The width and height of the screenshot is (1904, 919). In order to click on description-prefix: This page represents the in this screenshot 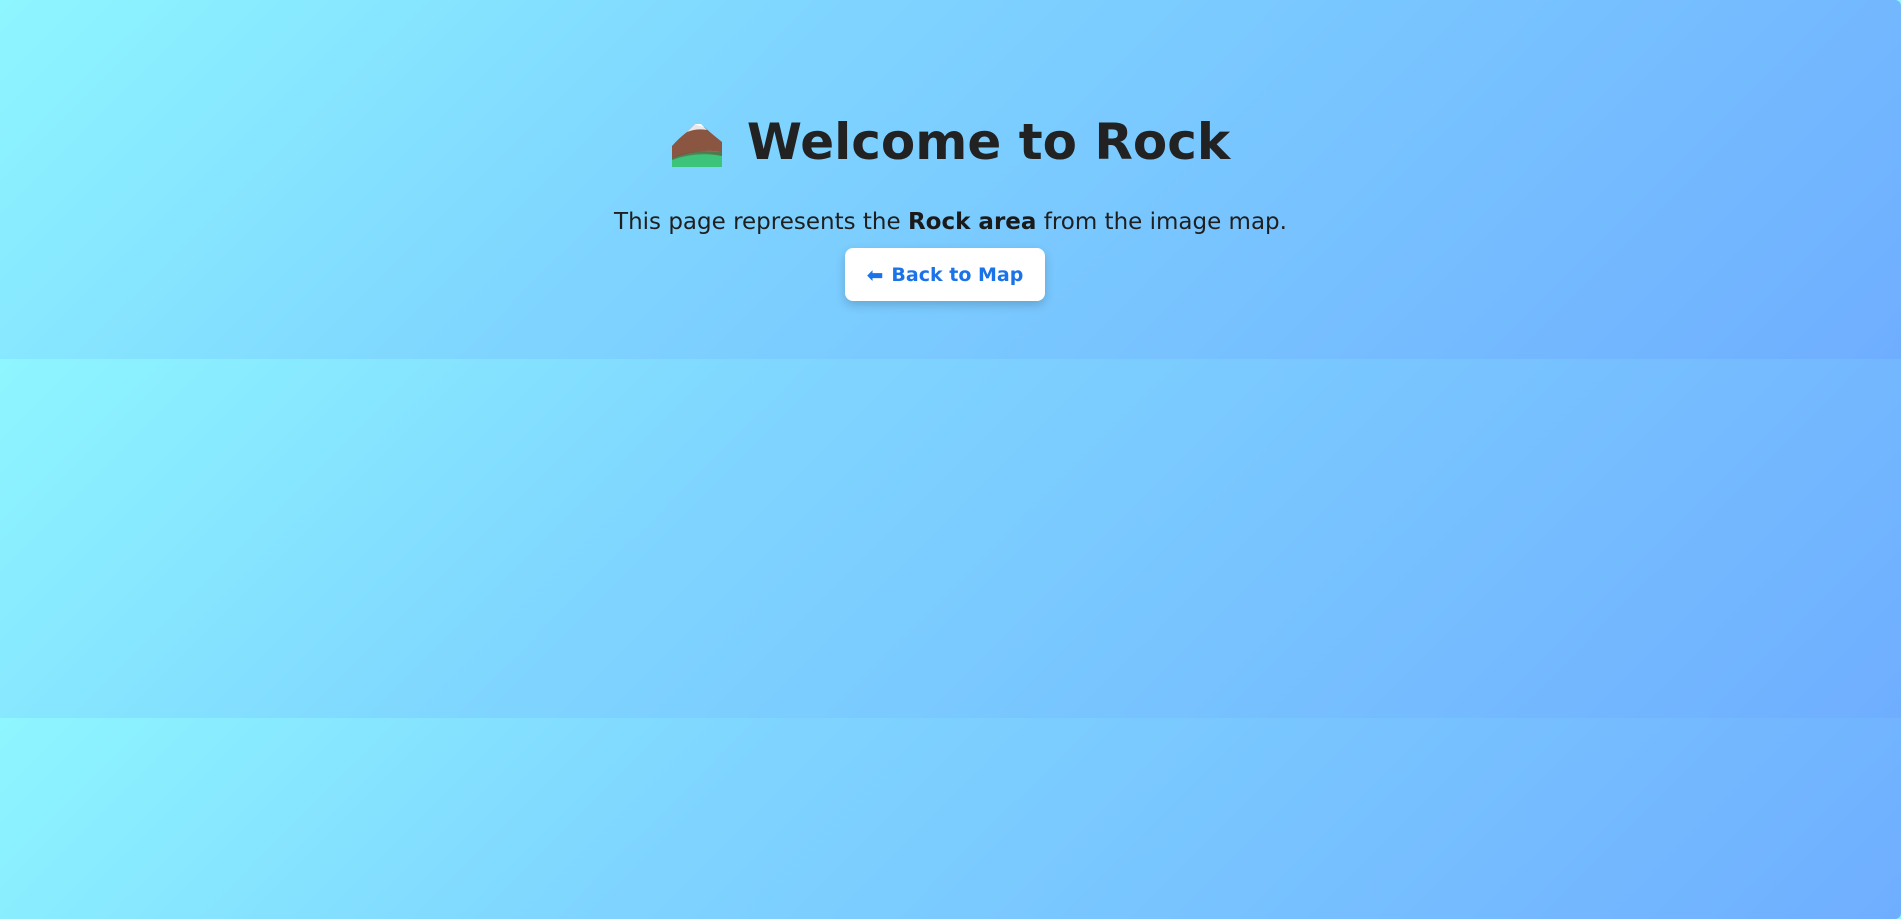, I will do `click(761, 222)`.